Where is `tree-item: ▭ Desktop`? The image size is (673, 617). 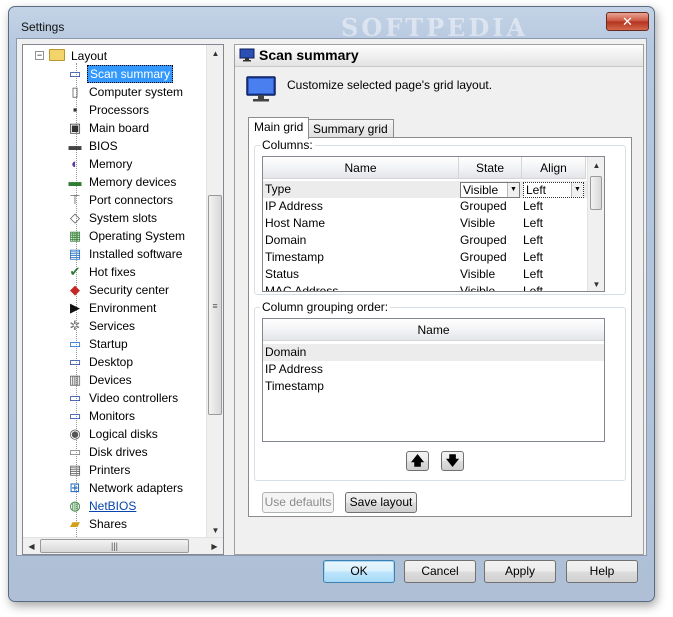
tree-item: ▭ Desktop is located at coordinates (145, 362).